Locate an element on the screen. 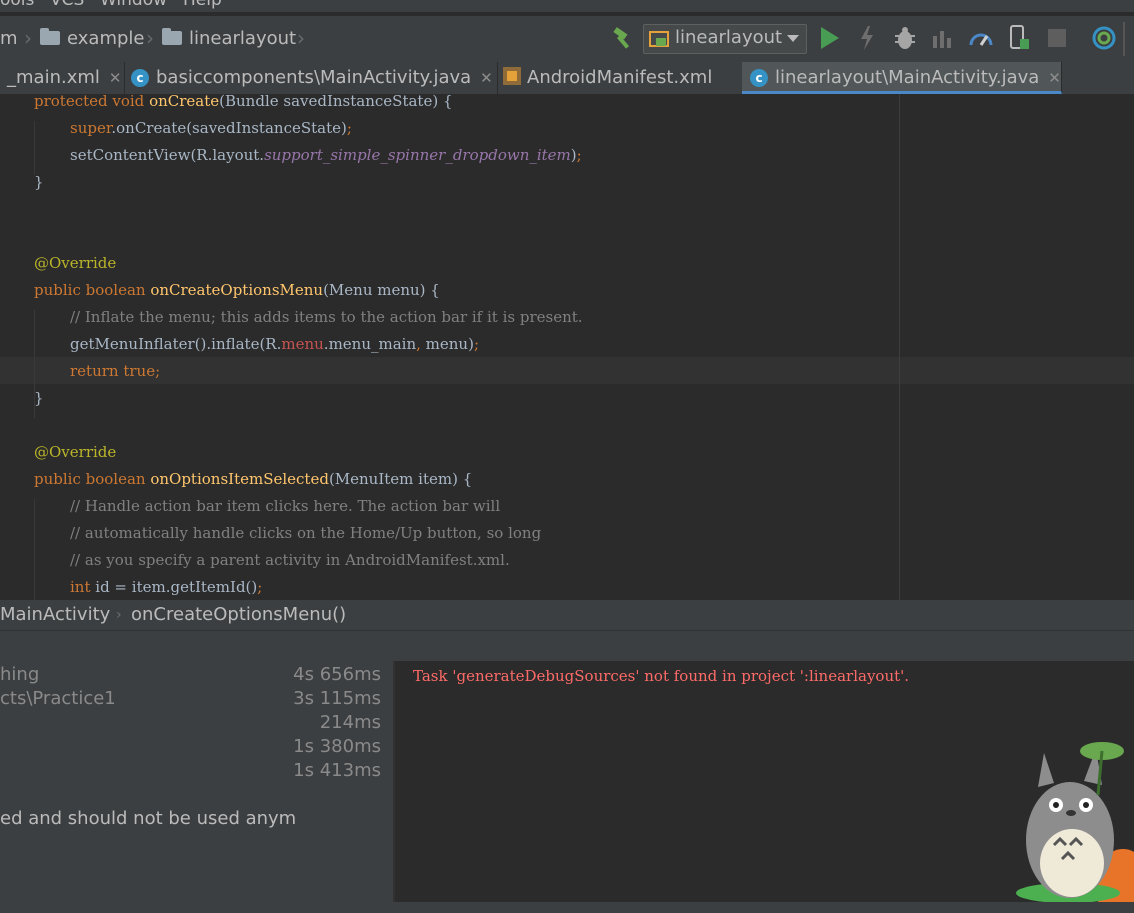 The height and width of the screenshot is (913, 1134). tab-basiccomponents-mainactivity: c basiccomponents\MainActivity.java ✕ is located at coordinates (311, 78).